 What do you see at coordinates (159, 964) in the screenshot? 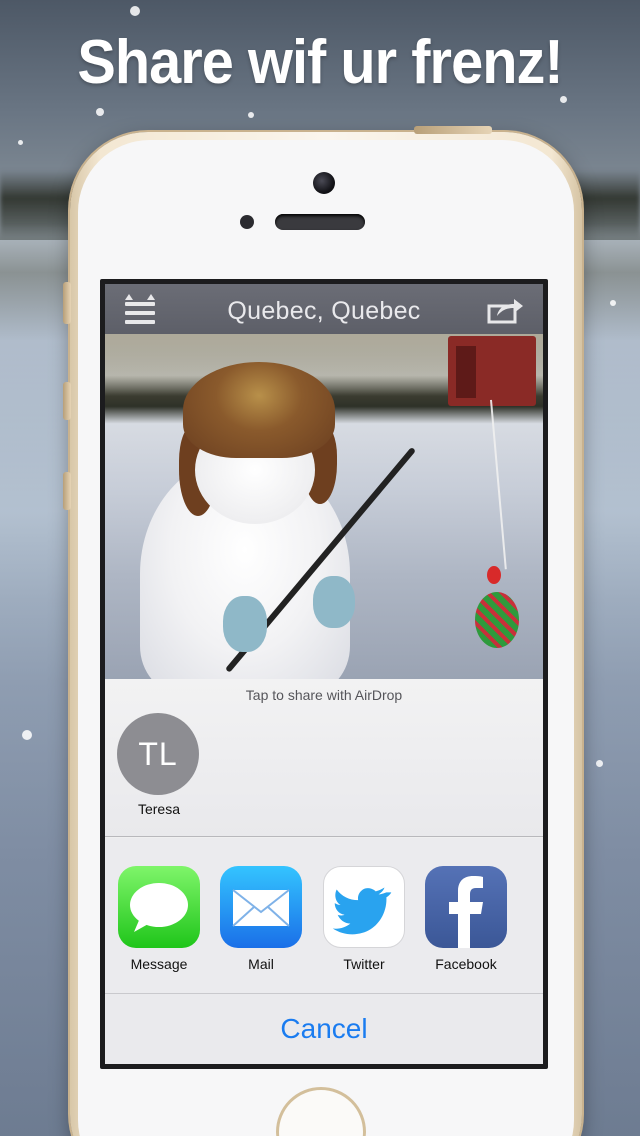
I see `app-label: Message` at bounding box center [159, 964].